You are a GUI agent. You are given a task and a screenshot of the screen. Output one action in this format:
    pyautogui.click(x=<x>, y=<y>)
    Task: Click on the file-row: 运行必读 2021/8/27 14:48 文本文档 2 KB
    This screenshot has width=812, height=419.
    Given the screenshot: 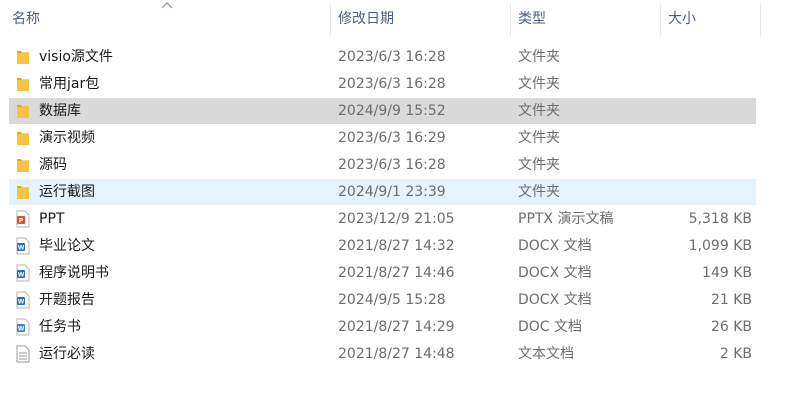 What is the action you would take?
    pyautogui.click(x=382, y=354)
    